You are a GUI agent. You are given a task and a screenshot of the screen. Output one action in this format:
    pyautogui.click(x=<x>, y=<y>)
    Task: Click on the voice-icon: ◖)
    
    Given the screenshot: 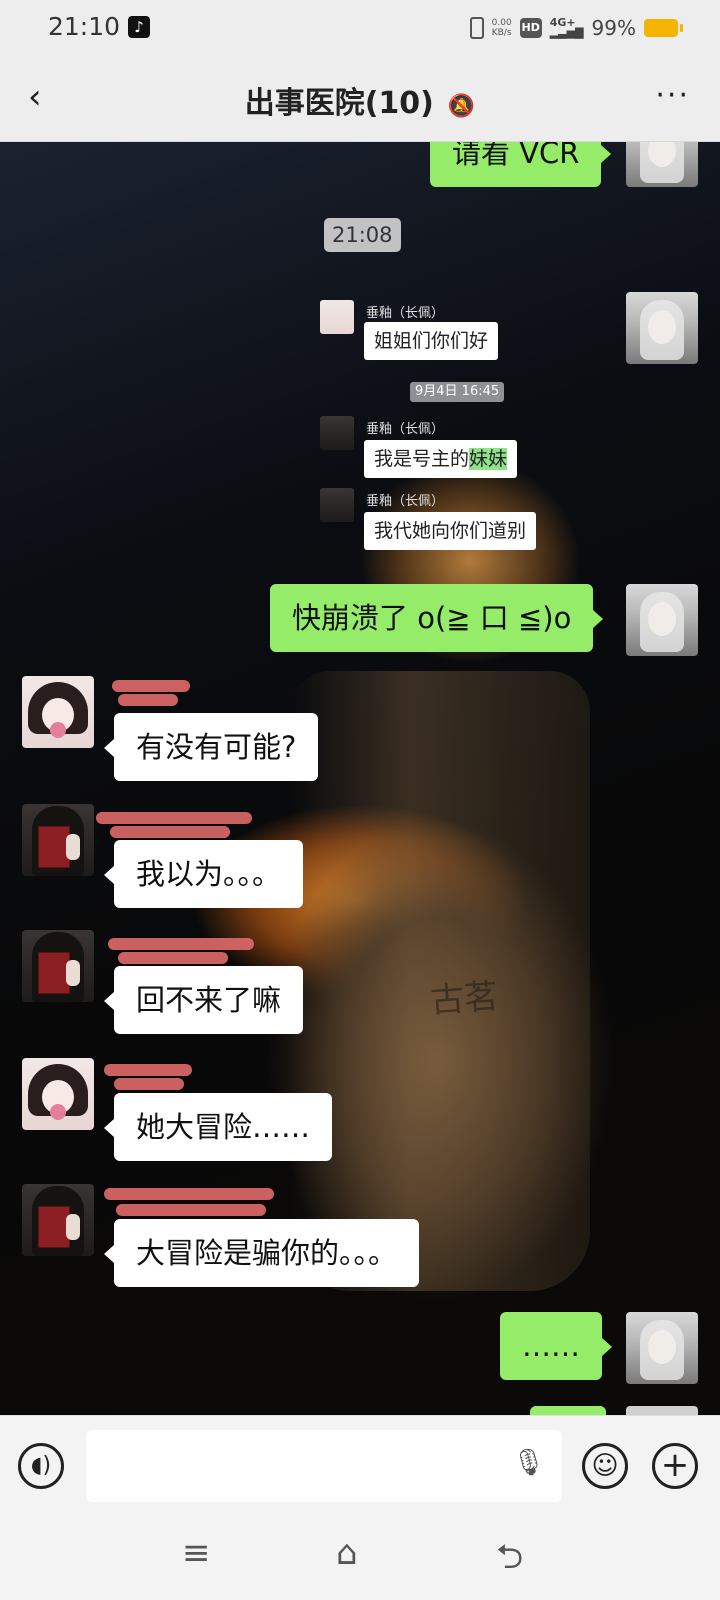 What is the action you would take?
    pyautogui.click(x=41, y=1466)
    